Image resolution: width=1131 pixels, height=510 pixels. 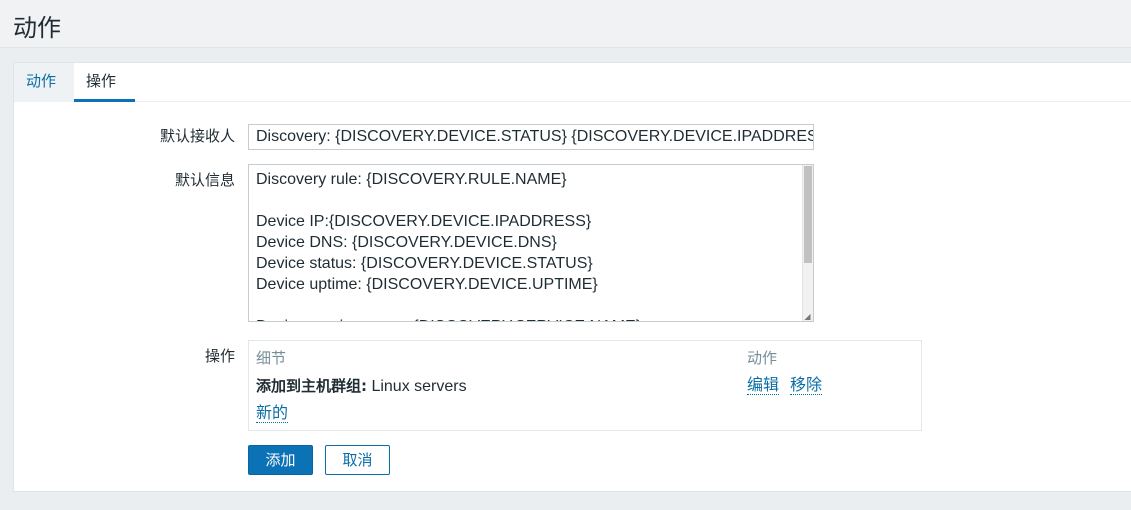 I want to click on tab-action: 动作, so click(x=44, y=82).